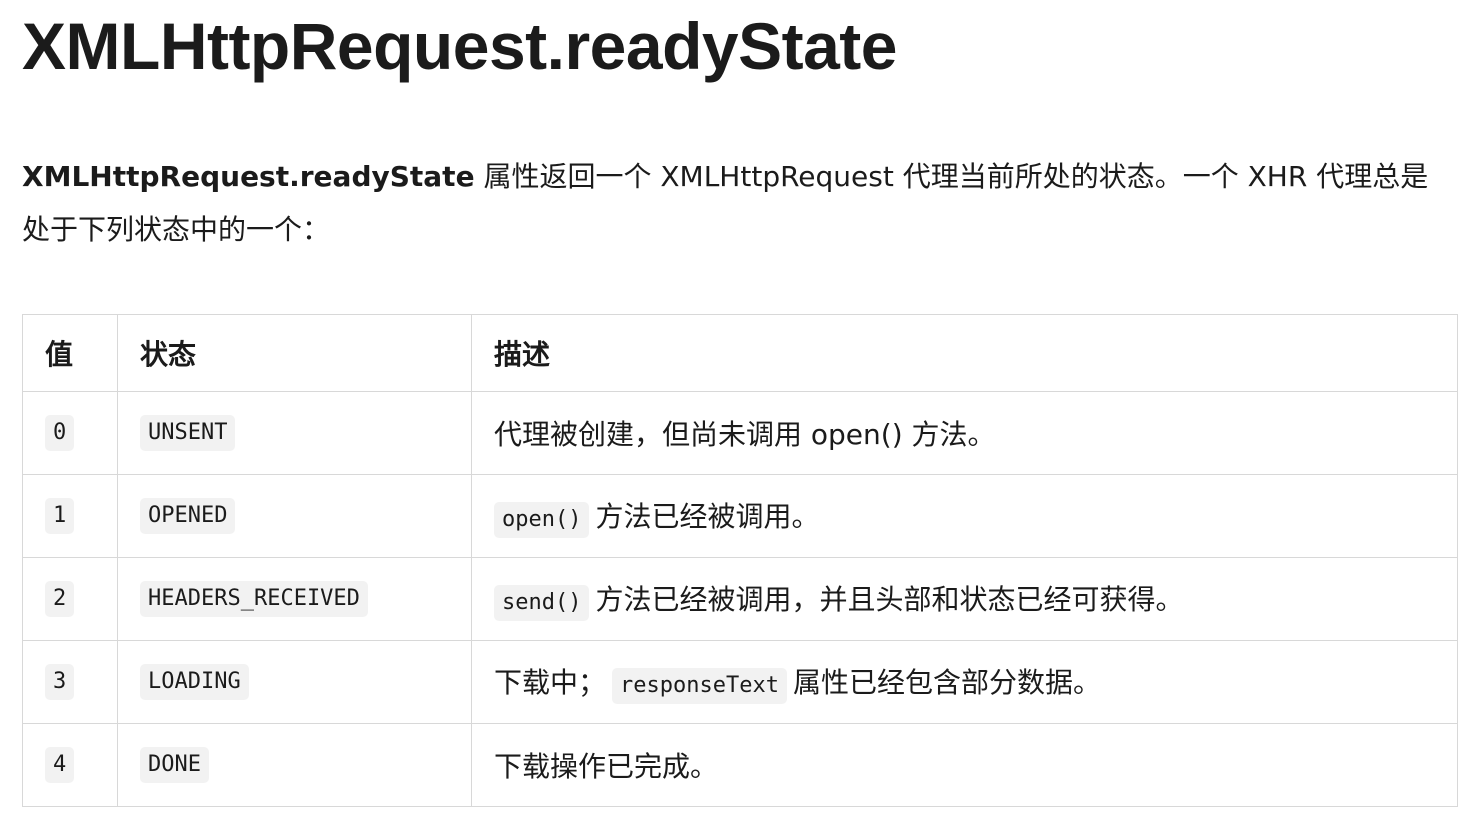  Describe the element at coordinates (745, 434) in the screenshot. I see `description-text: 代理被创建，但尚未调用 open() 方法。` at that location.